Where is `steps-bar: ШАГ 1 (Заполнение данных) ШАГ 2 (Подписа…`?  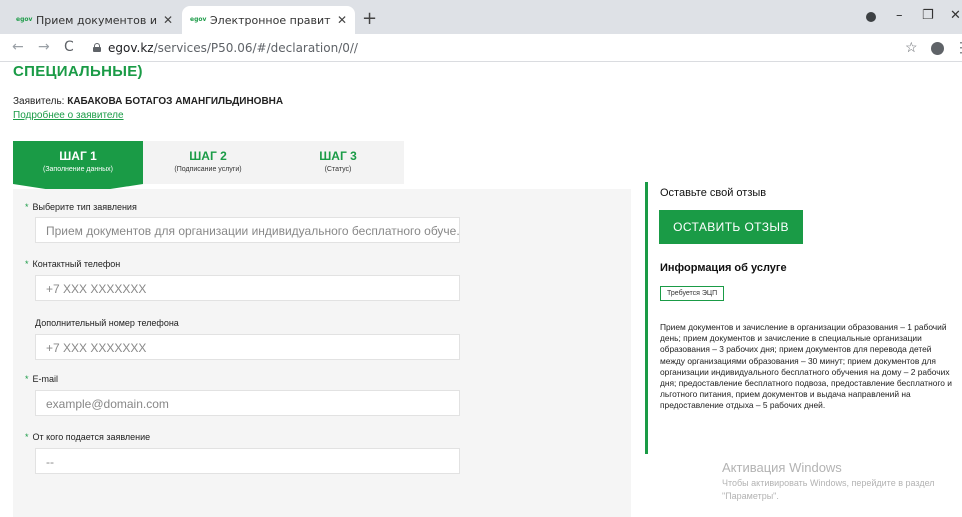
steps-bar: ШАГ 1 (Заполнение данных) ШАГ 2 (Подписа… is located at coordinates (208, 167).